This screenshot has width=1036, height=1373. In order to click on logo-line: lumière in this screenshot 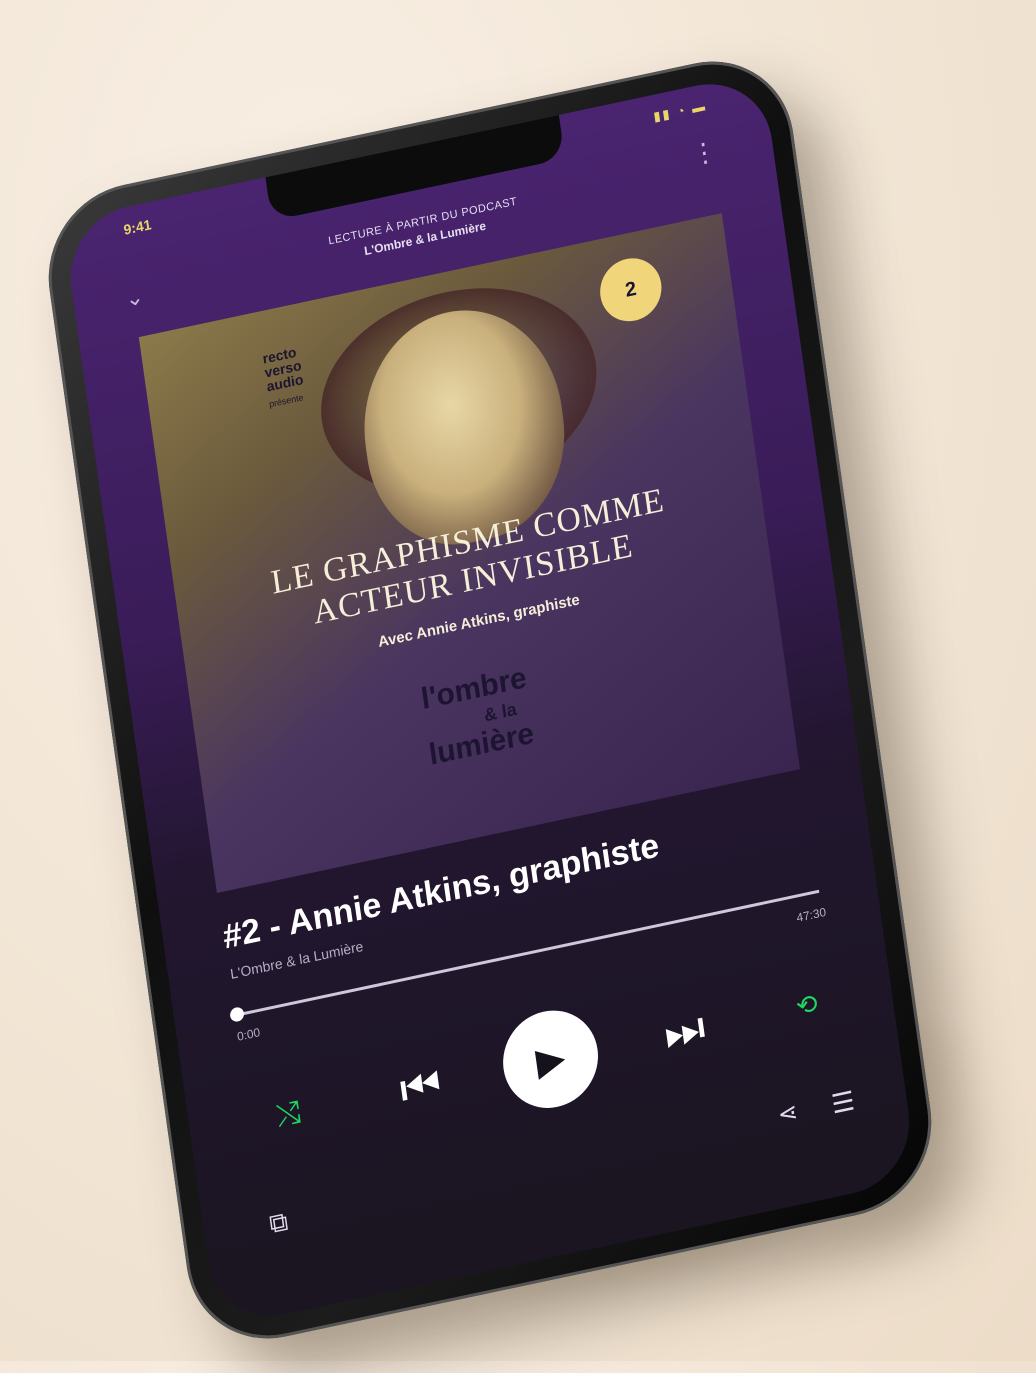, I will do `click(481, 744)`.